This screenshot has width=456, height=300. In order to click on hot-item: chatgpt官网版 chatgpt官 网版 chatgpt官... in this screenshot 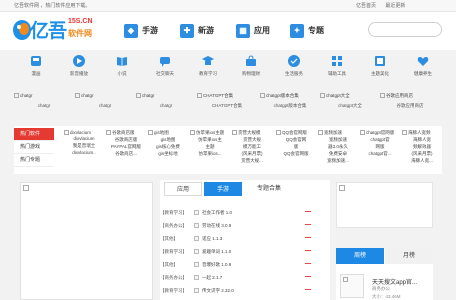, I will do `click(380, 151)`.